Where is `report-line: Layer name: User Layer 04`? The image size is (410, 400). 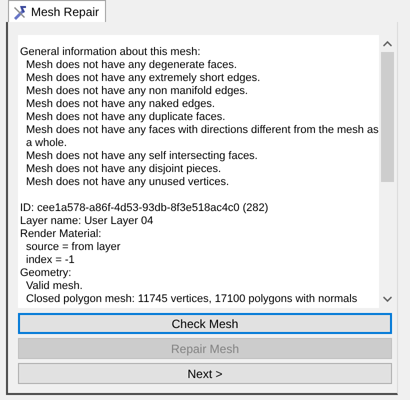 report-line: Layer name: User Layer 04 is located at coordinates (87, 221).